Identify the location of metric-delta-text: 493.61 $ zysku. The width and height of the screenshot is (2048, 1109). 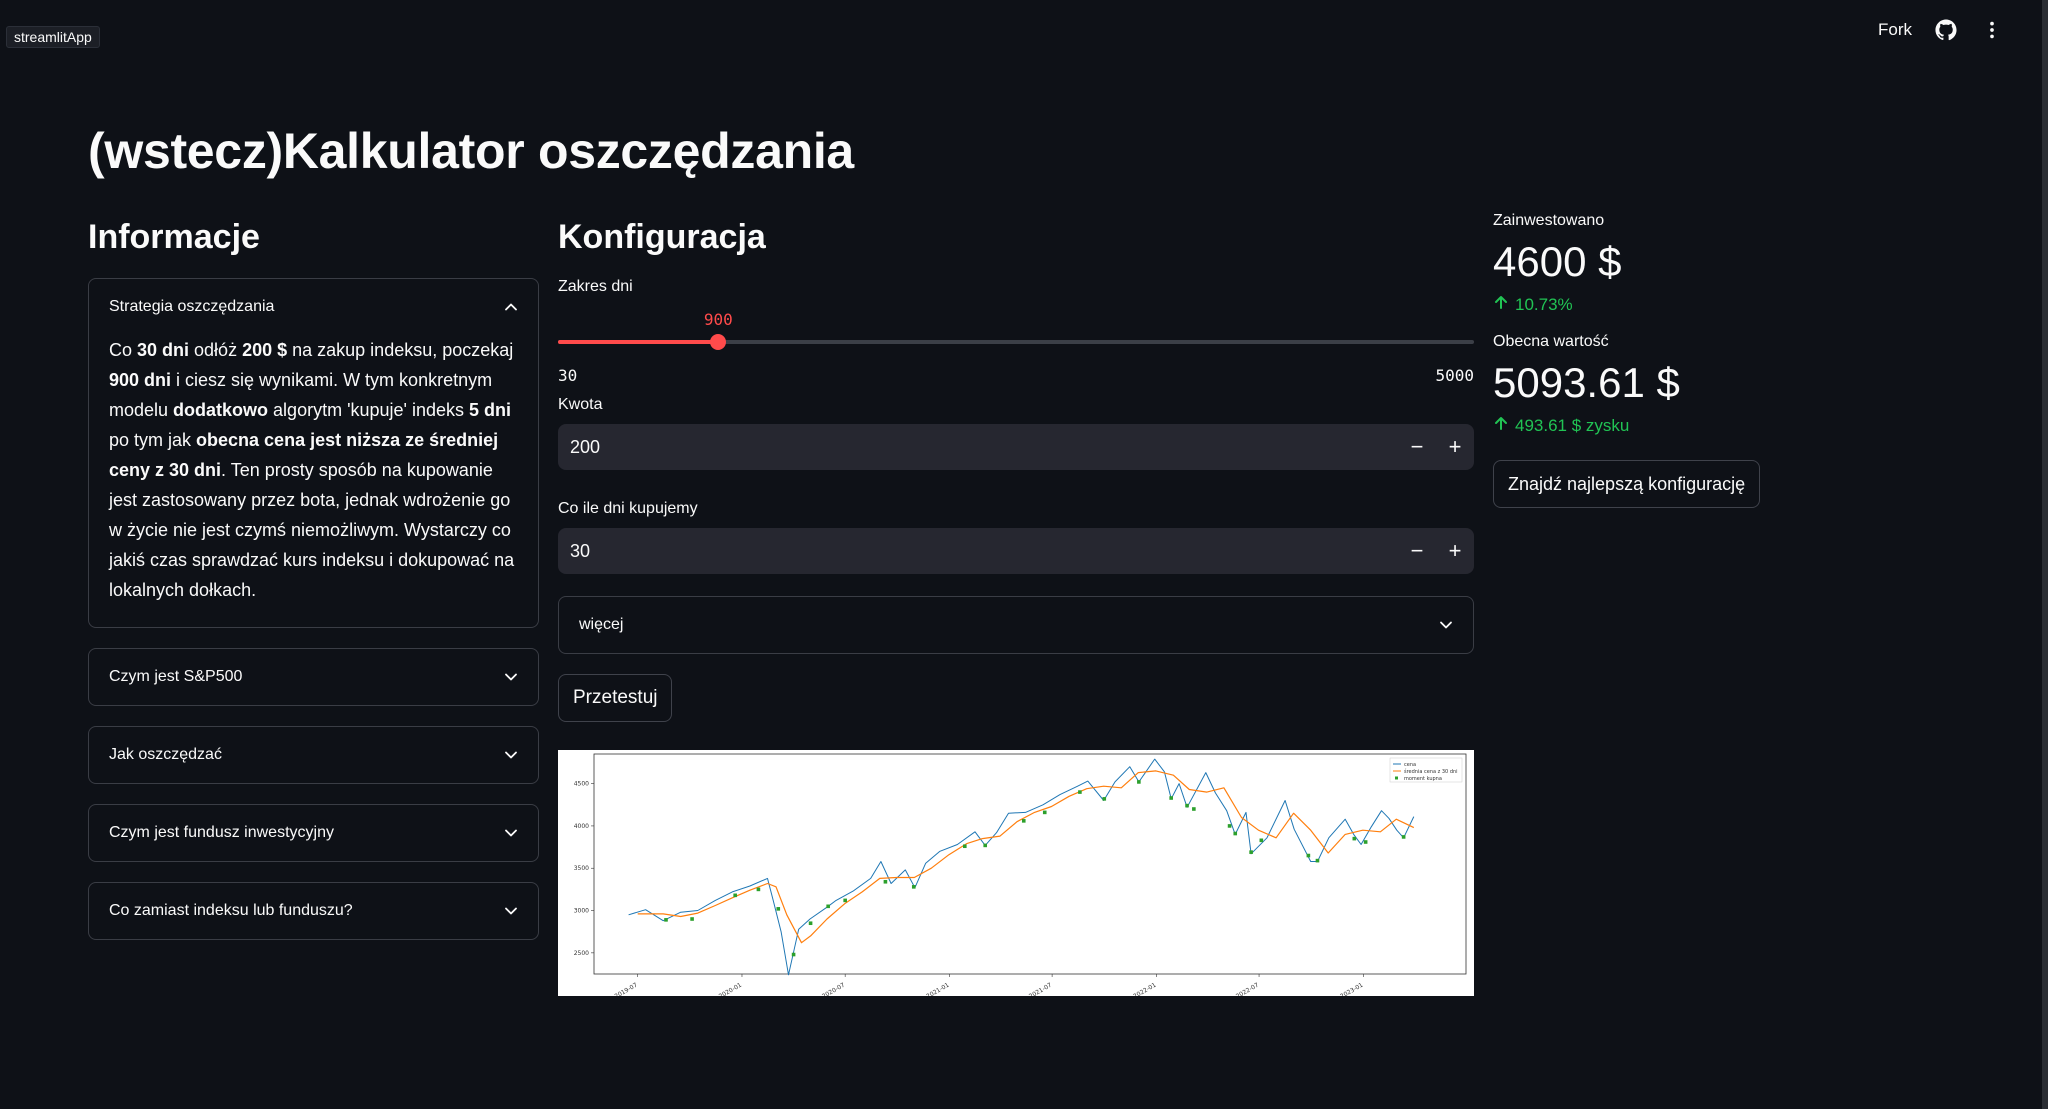
(1572, 425).